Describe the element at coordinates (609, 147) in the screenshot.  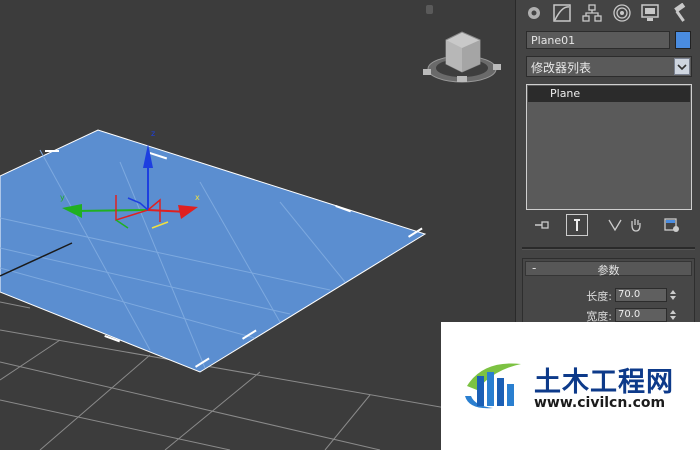
I see `modifier-stack: Plane` at that location.